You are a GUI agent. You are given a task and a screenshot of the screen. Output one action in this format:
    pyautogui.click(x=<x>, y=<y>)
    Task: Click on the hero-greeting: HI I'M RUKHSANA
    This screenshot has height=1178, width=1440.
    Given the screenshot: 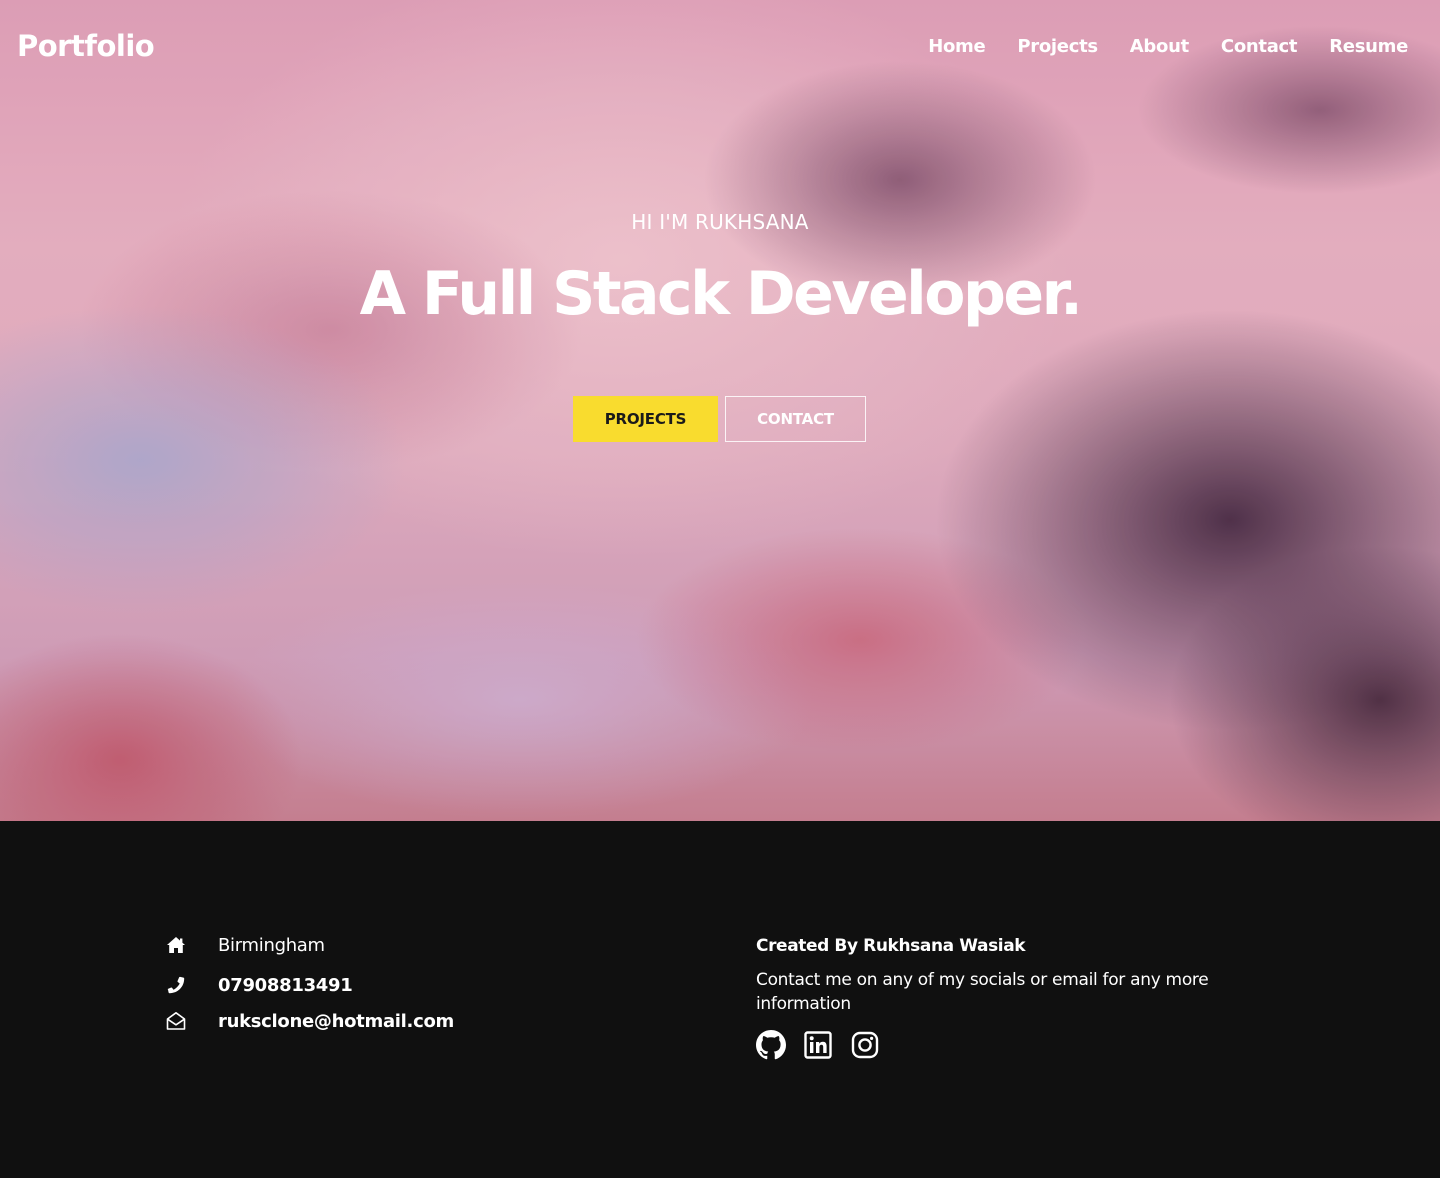 What is the action you would take?
    pyautogui.click(x=720, y=222)
    